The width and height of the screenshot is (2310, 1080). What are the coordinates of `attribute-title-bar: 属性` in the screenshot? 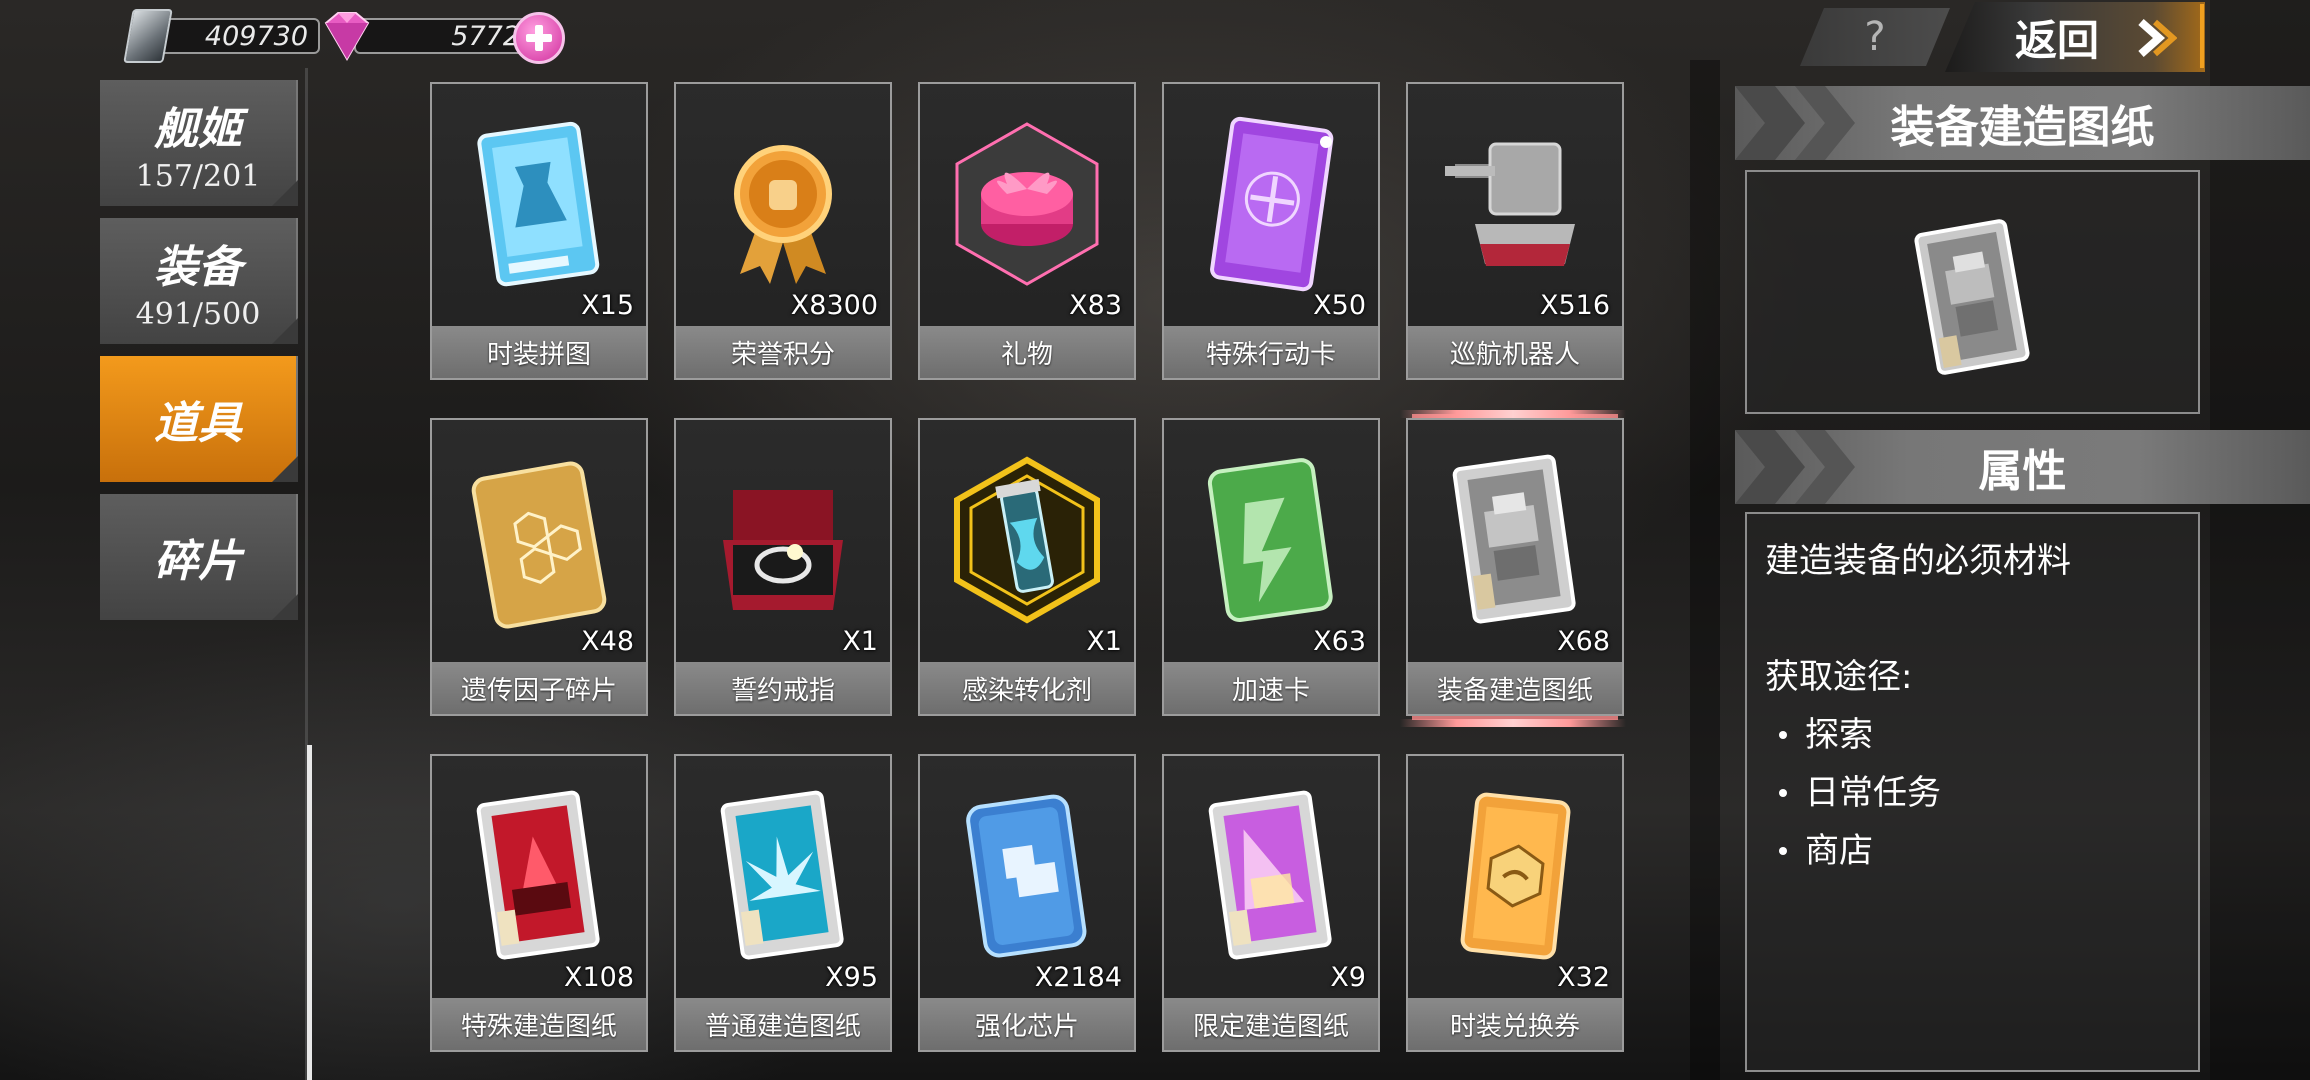 It's located at (2022, 467).